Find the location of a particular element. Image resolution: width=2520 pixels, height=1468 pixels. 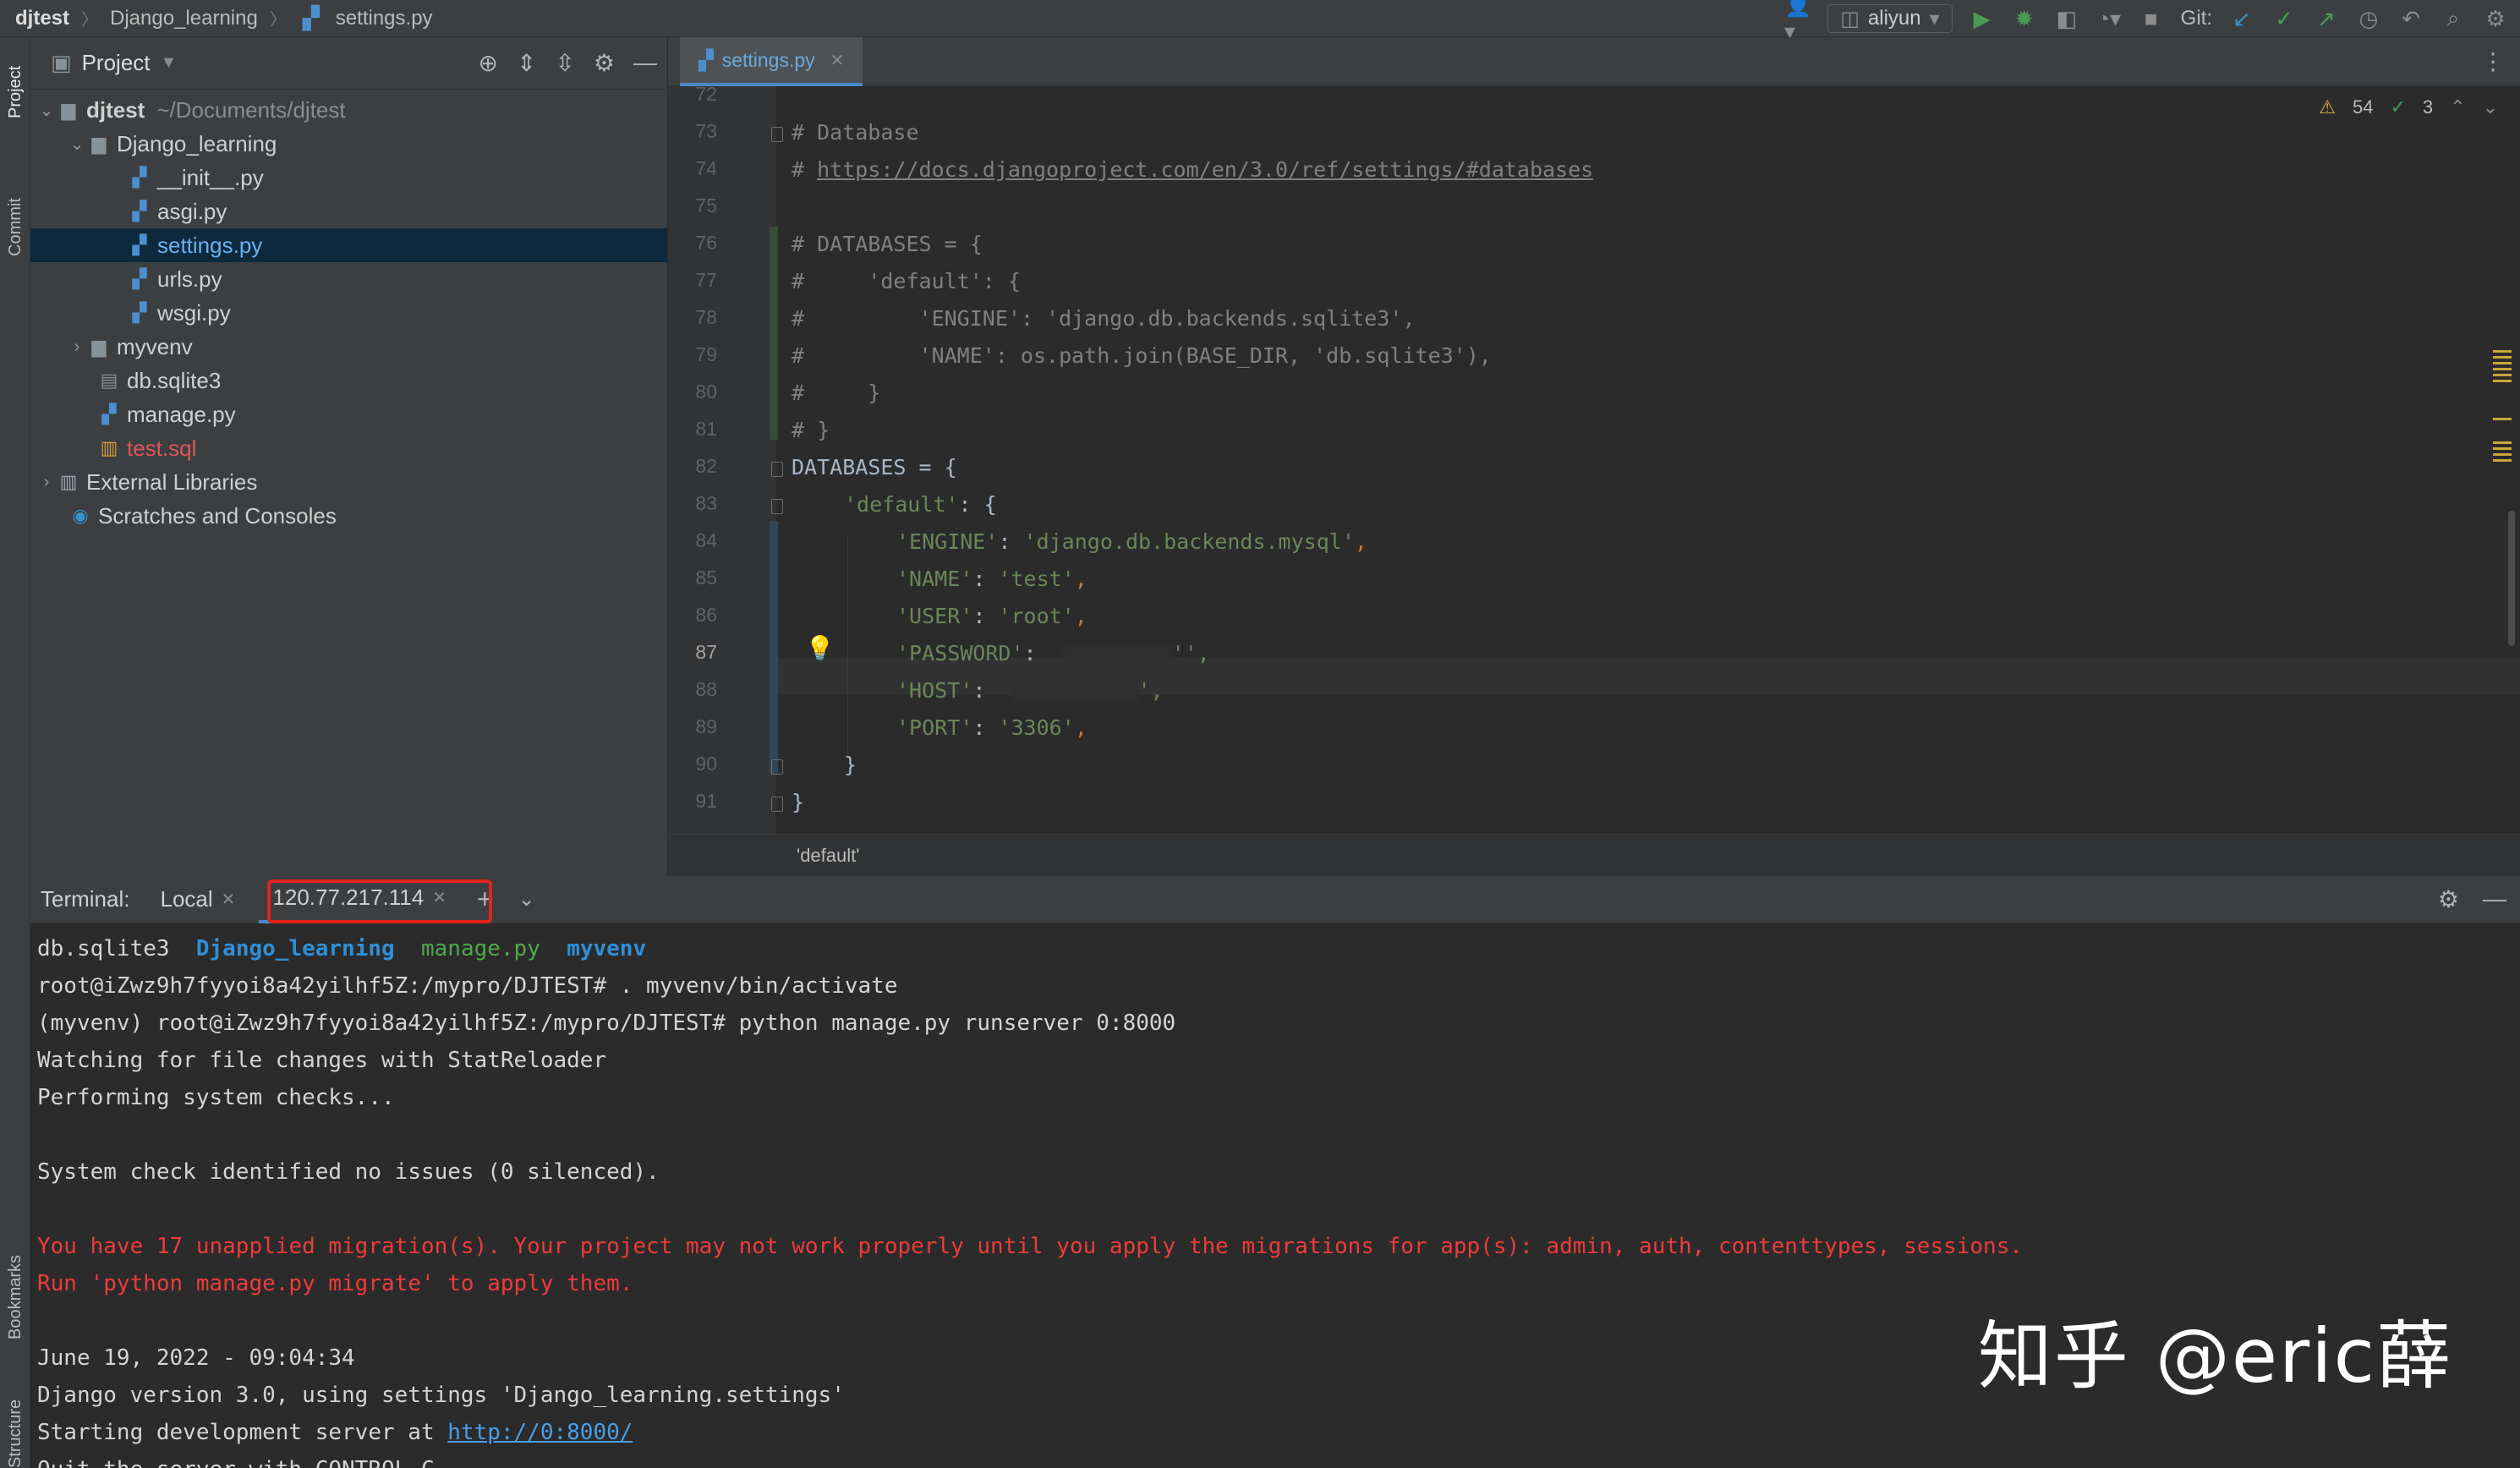

line-number: 86 is located at coordinates (706, 615).